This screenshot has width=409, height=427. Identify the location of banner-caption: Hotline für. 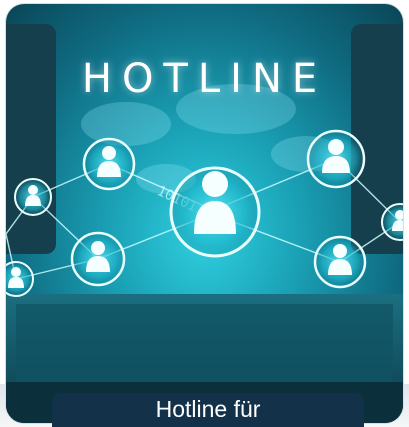
(208, 409).